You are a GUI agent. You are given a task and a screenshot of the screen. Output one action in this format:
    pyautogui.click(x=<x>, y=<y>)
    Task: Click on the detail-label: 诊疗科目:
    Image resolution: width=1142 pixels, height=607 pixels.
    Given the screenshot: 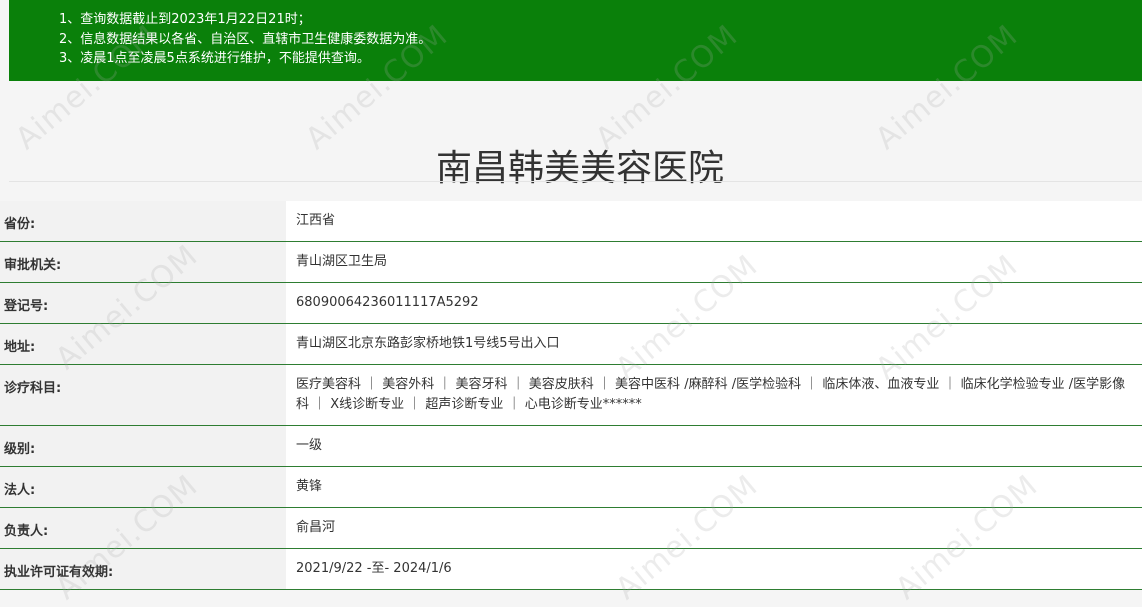 What is the action you would take?
    pyautogui.click(x=143, y=395)
    